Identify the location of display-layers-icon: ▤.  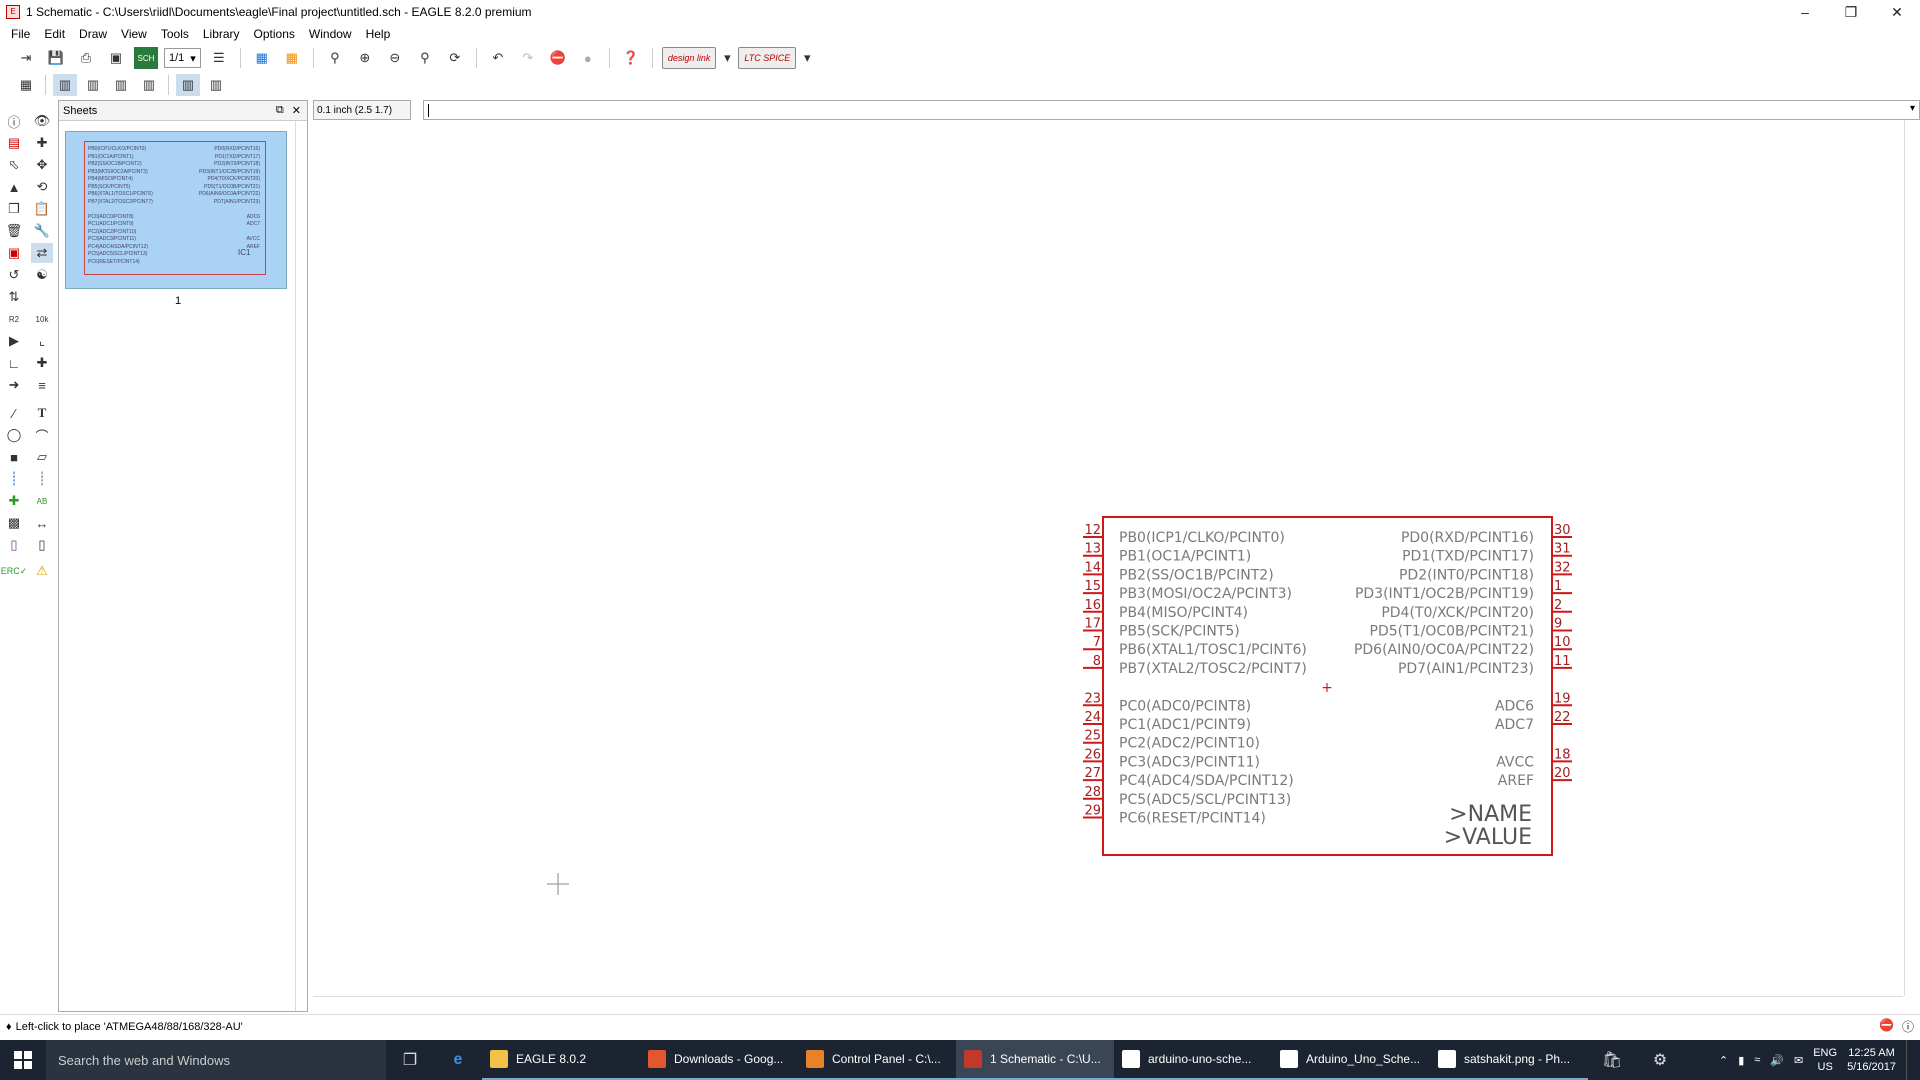
(14, 143).